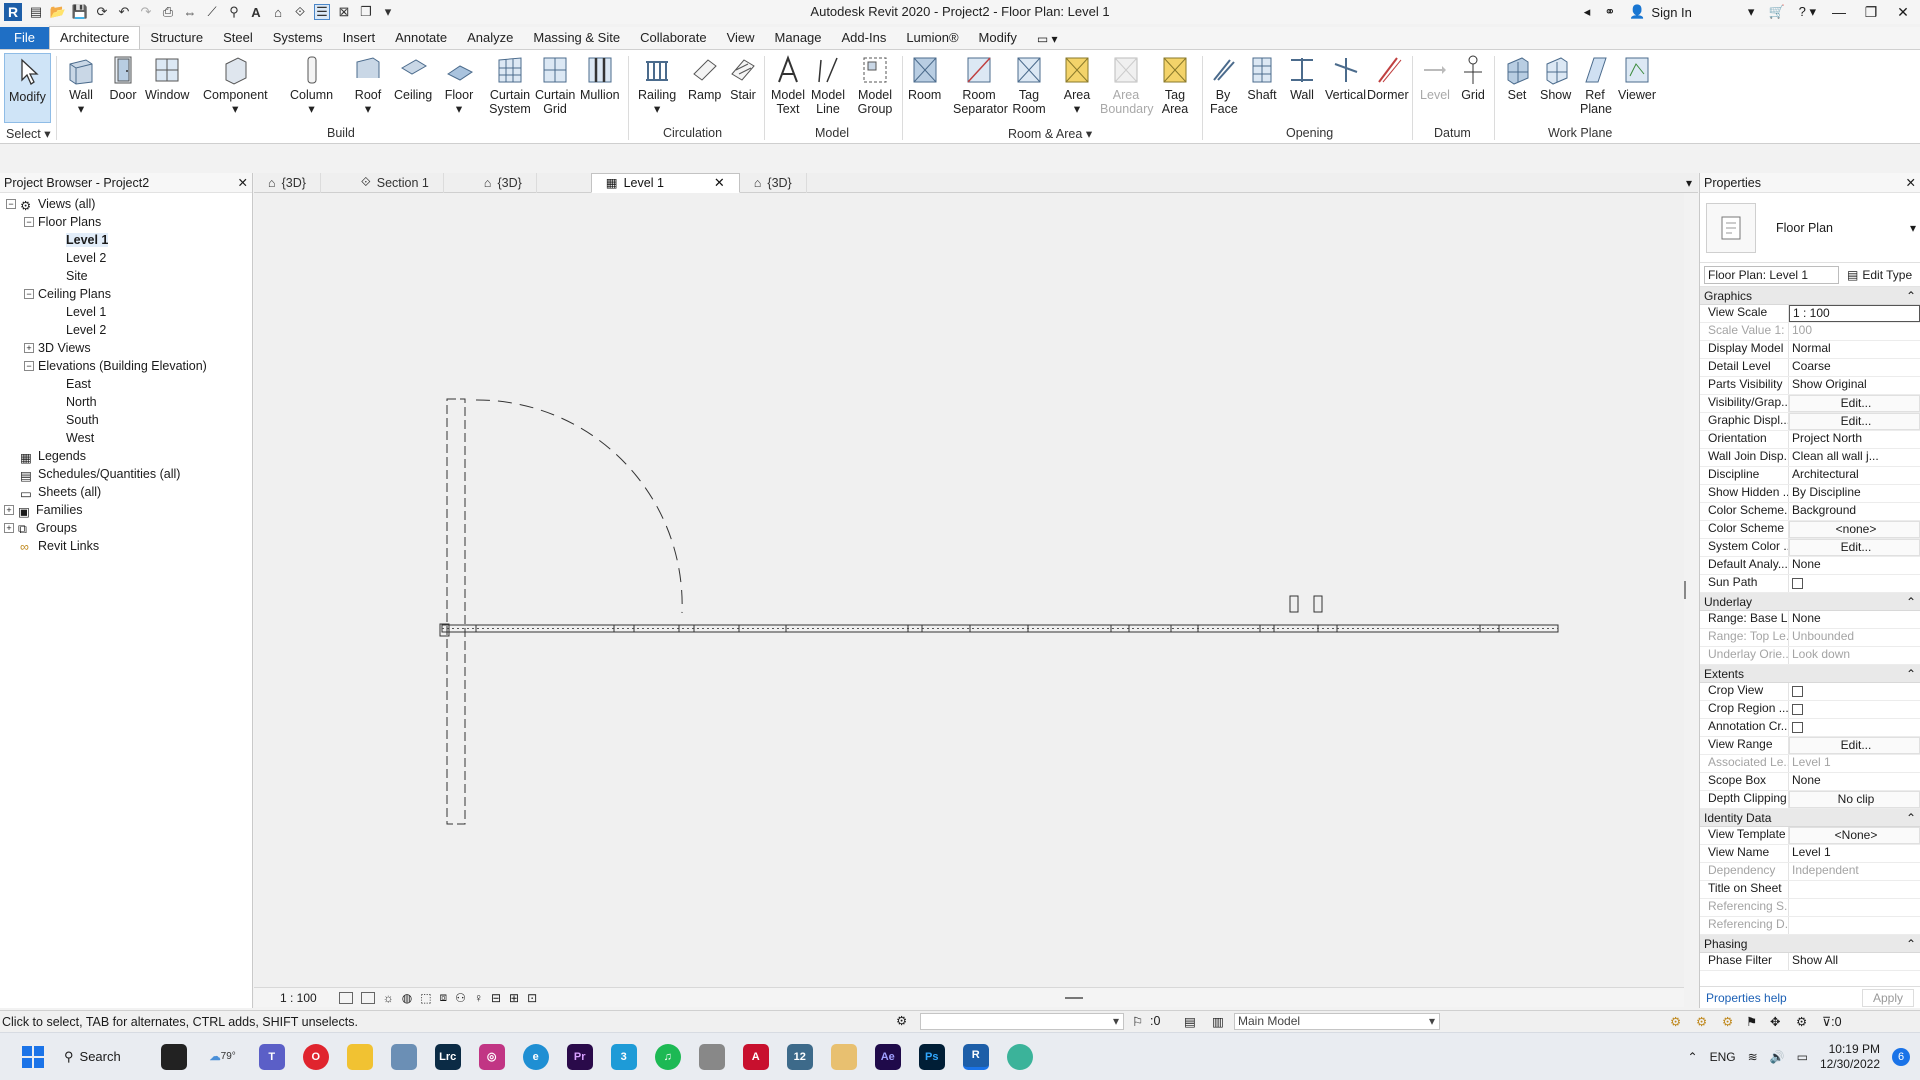 This screenshot has width=1920, height=1080. Describe the element at coordinates (81, 85) in the screenshot. I see `wall-button: Wall ▾` at that location.